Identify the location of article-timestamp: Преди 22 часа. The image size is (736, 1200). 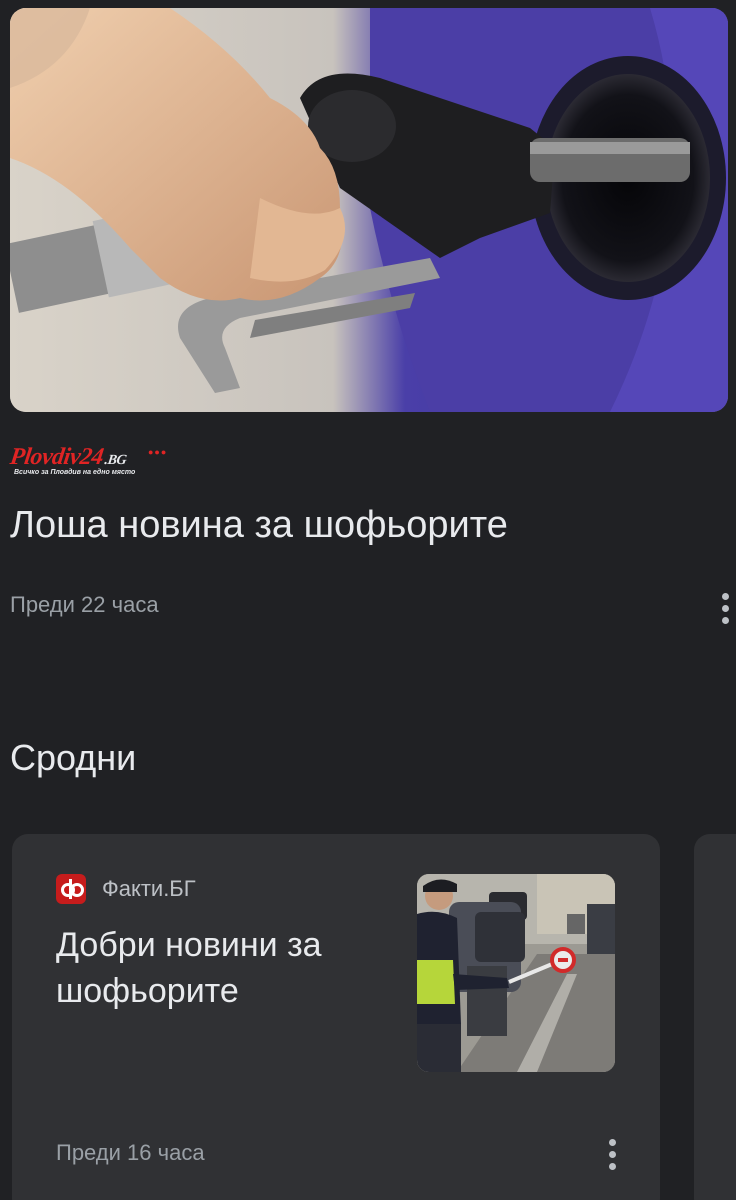
(84, 604).